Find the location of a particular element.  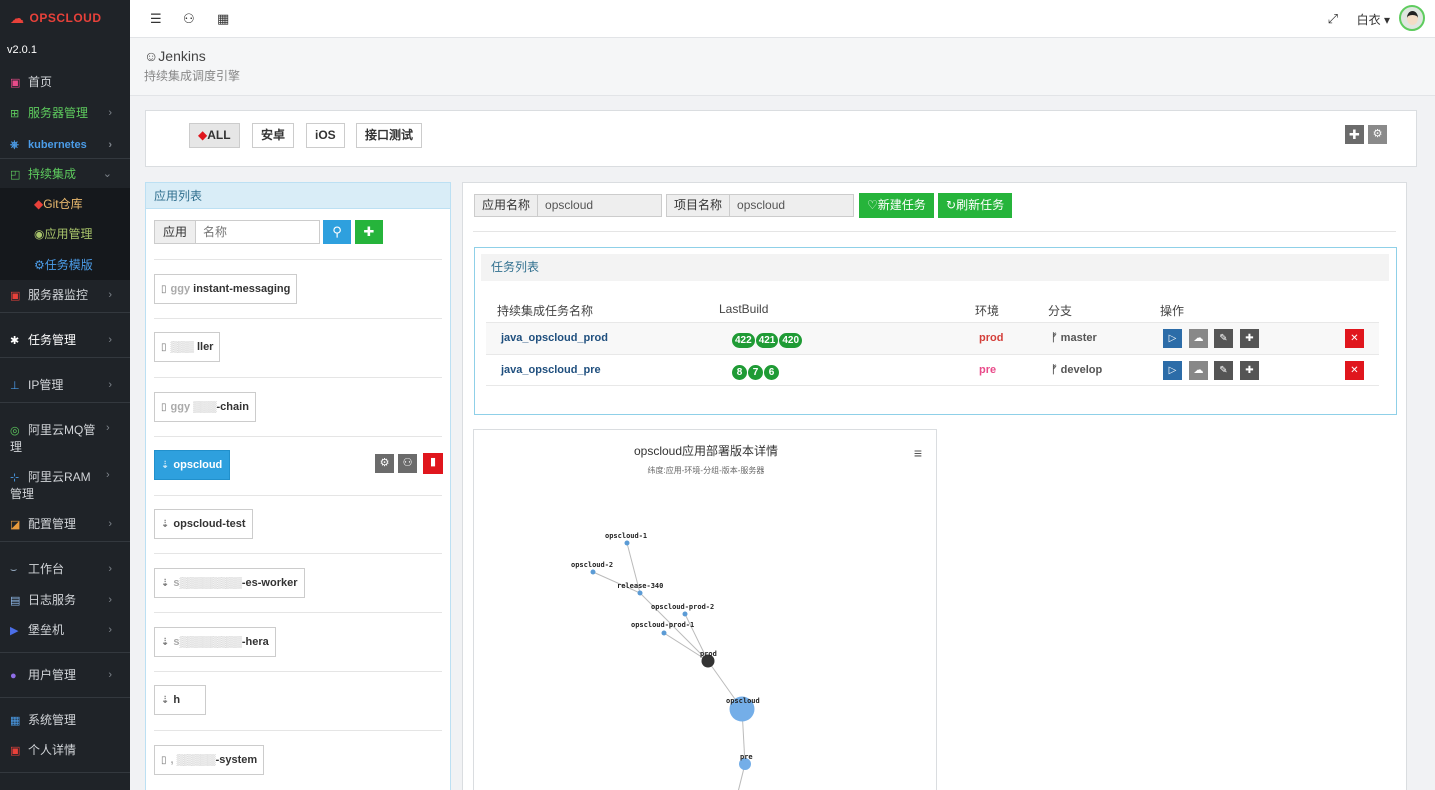

app-item: ▯, ▒▒▒▒▒-system is located at coordinates (209, 760).